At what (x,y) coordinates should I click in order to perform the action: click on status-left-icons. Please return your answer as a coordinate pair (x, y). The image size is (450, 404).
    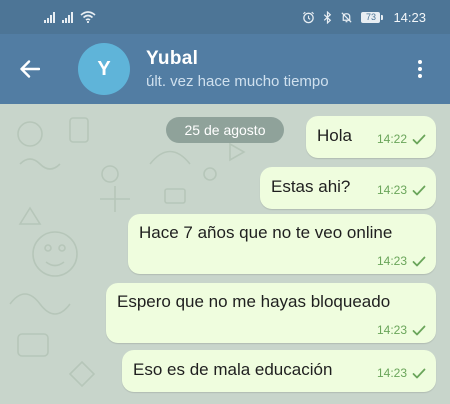
    Looking at the image, I should click on (70, 17).